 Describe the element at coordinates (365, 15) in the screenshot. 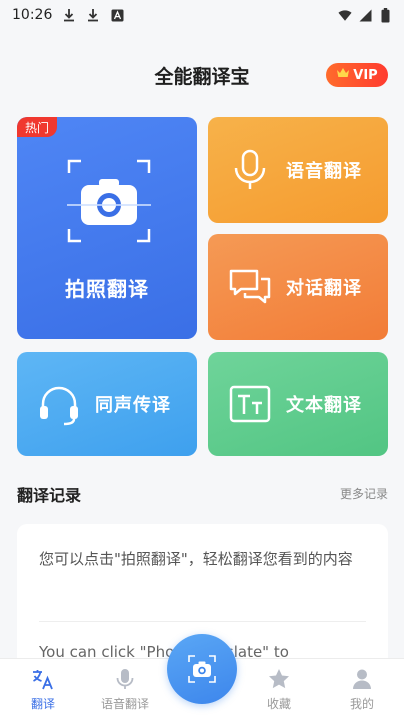

I see `signal-icon` at that location.